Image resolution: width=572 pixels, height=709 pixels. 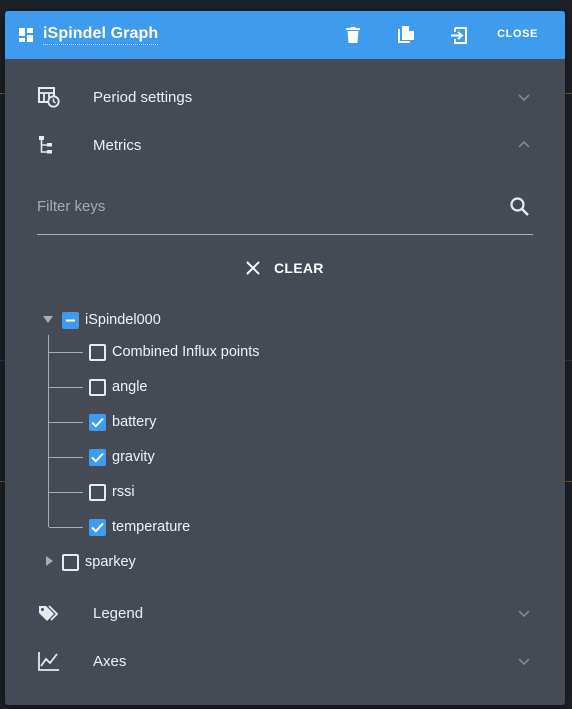 I want to click on section-period-settings: Period settings, so click(x=285, y=97).